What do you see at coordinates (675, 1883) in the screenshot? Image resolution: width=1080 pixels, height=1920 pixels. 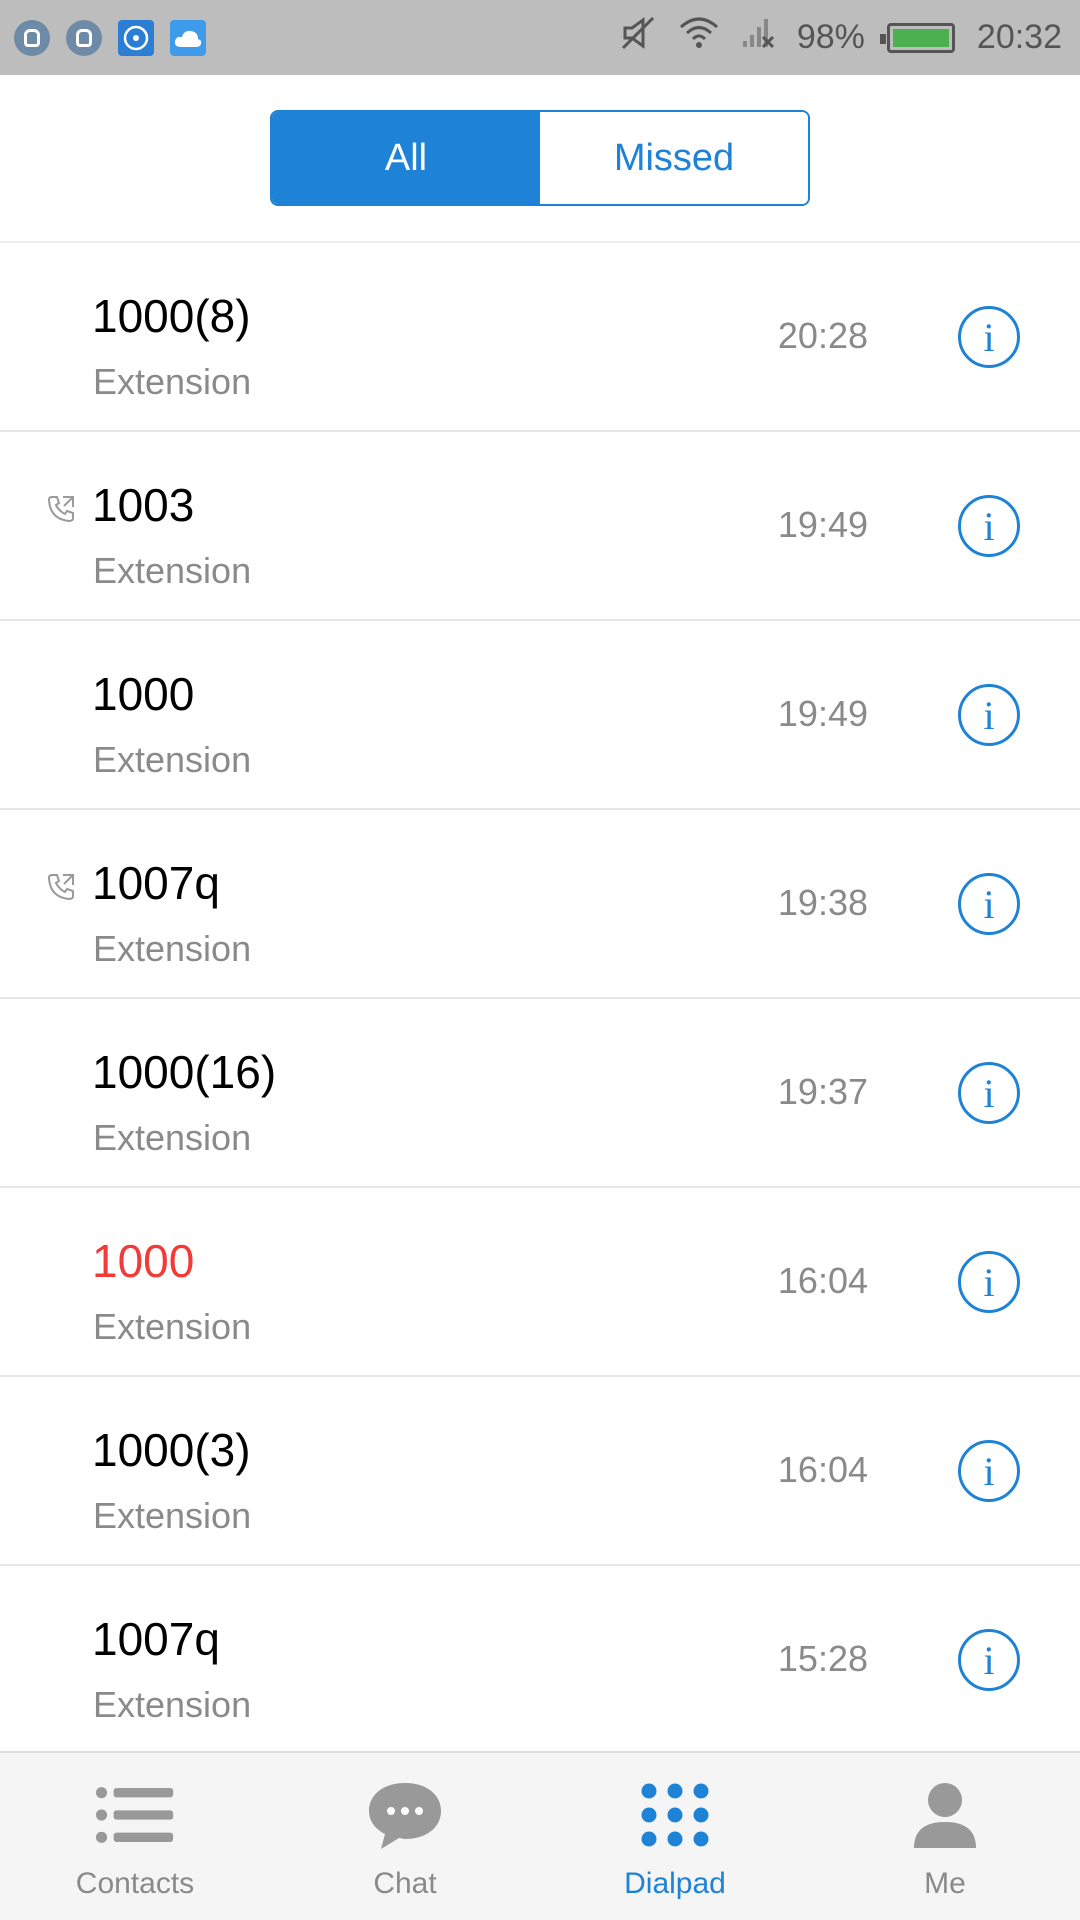 I see `nav-dialpad-label: Dialpad` at bounding box center [675, 1883].